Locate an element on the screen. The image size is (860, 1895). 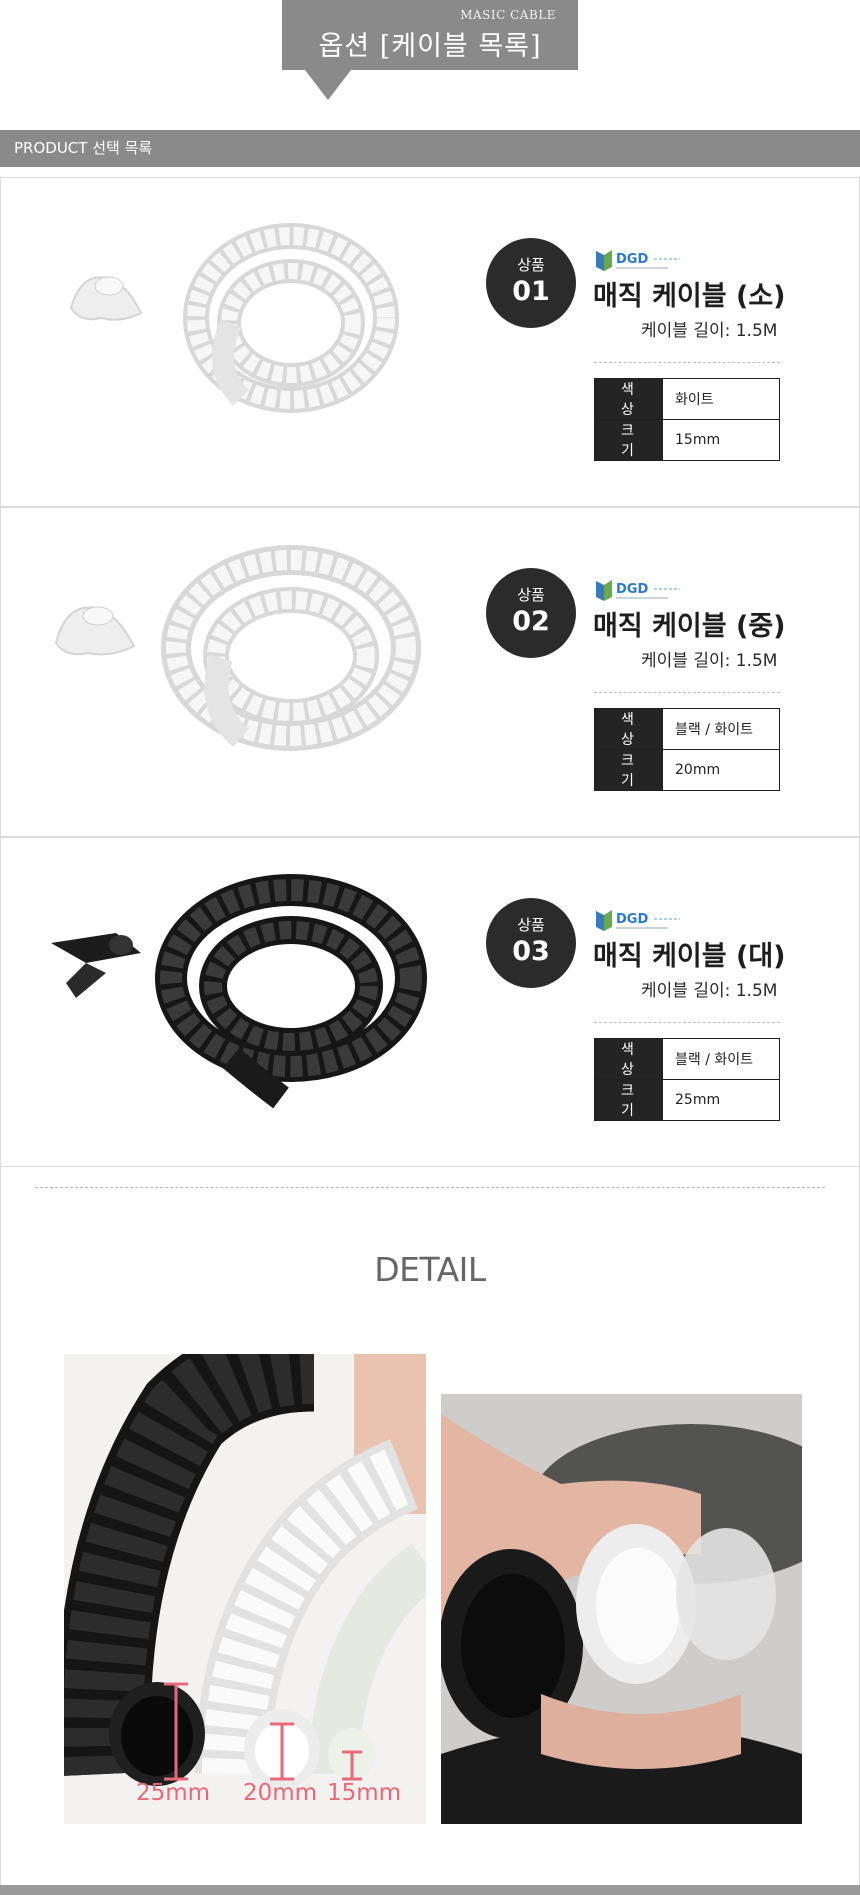
detail-title: DETAIL is located at coordinates (430, 1269).